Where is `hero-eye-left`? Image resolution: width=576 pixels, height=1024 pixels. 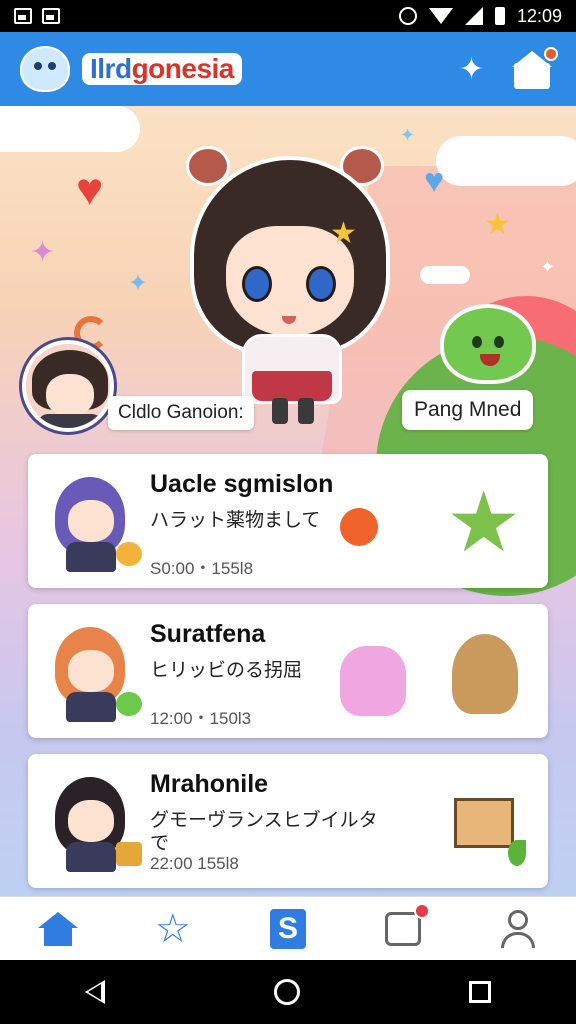
hero-eye-left is located at coordinates (257, 284).